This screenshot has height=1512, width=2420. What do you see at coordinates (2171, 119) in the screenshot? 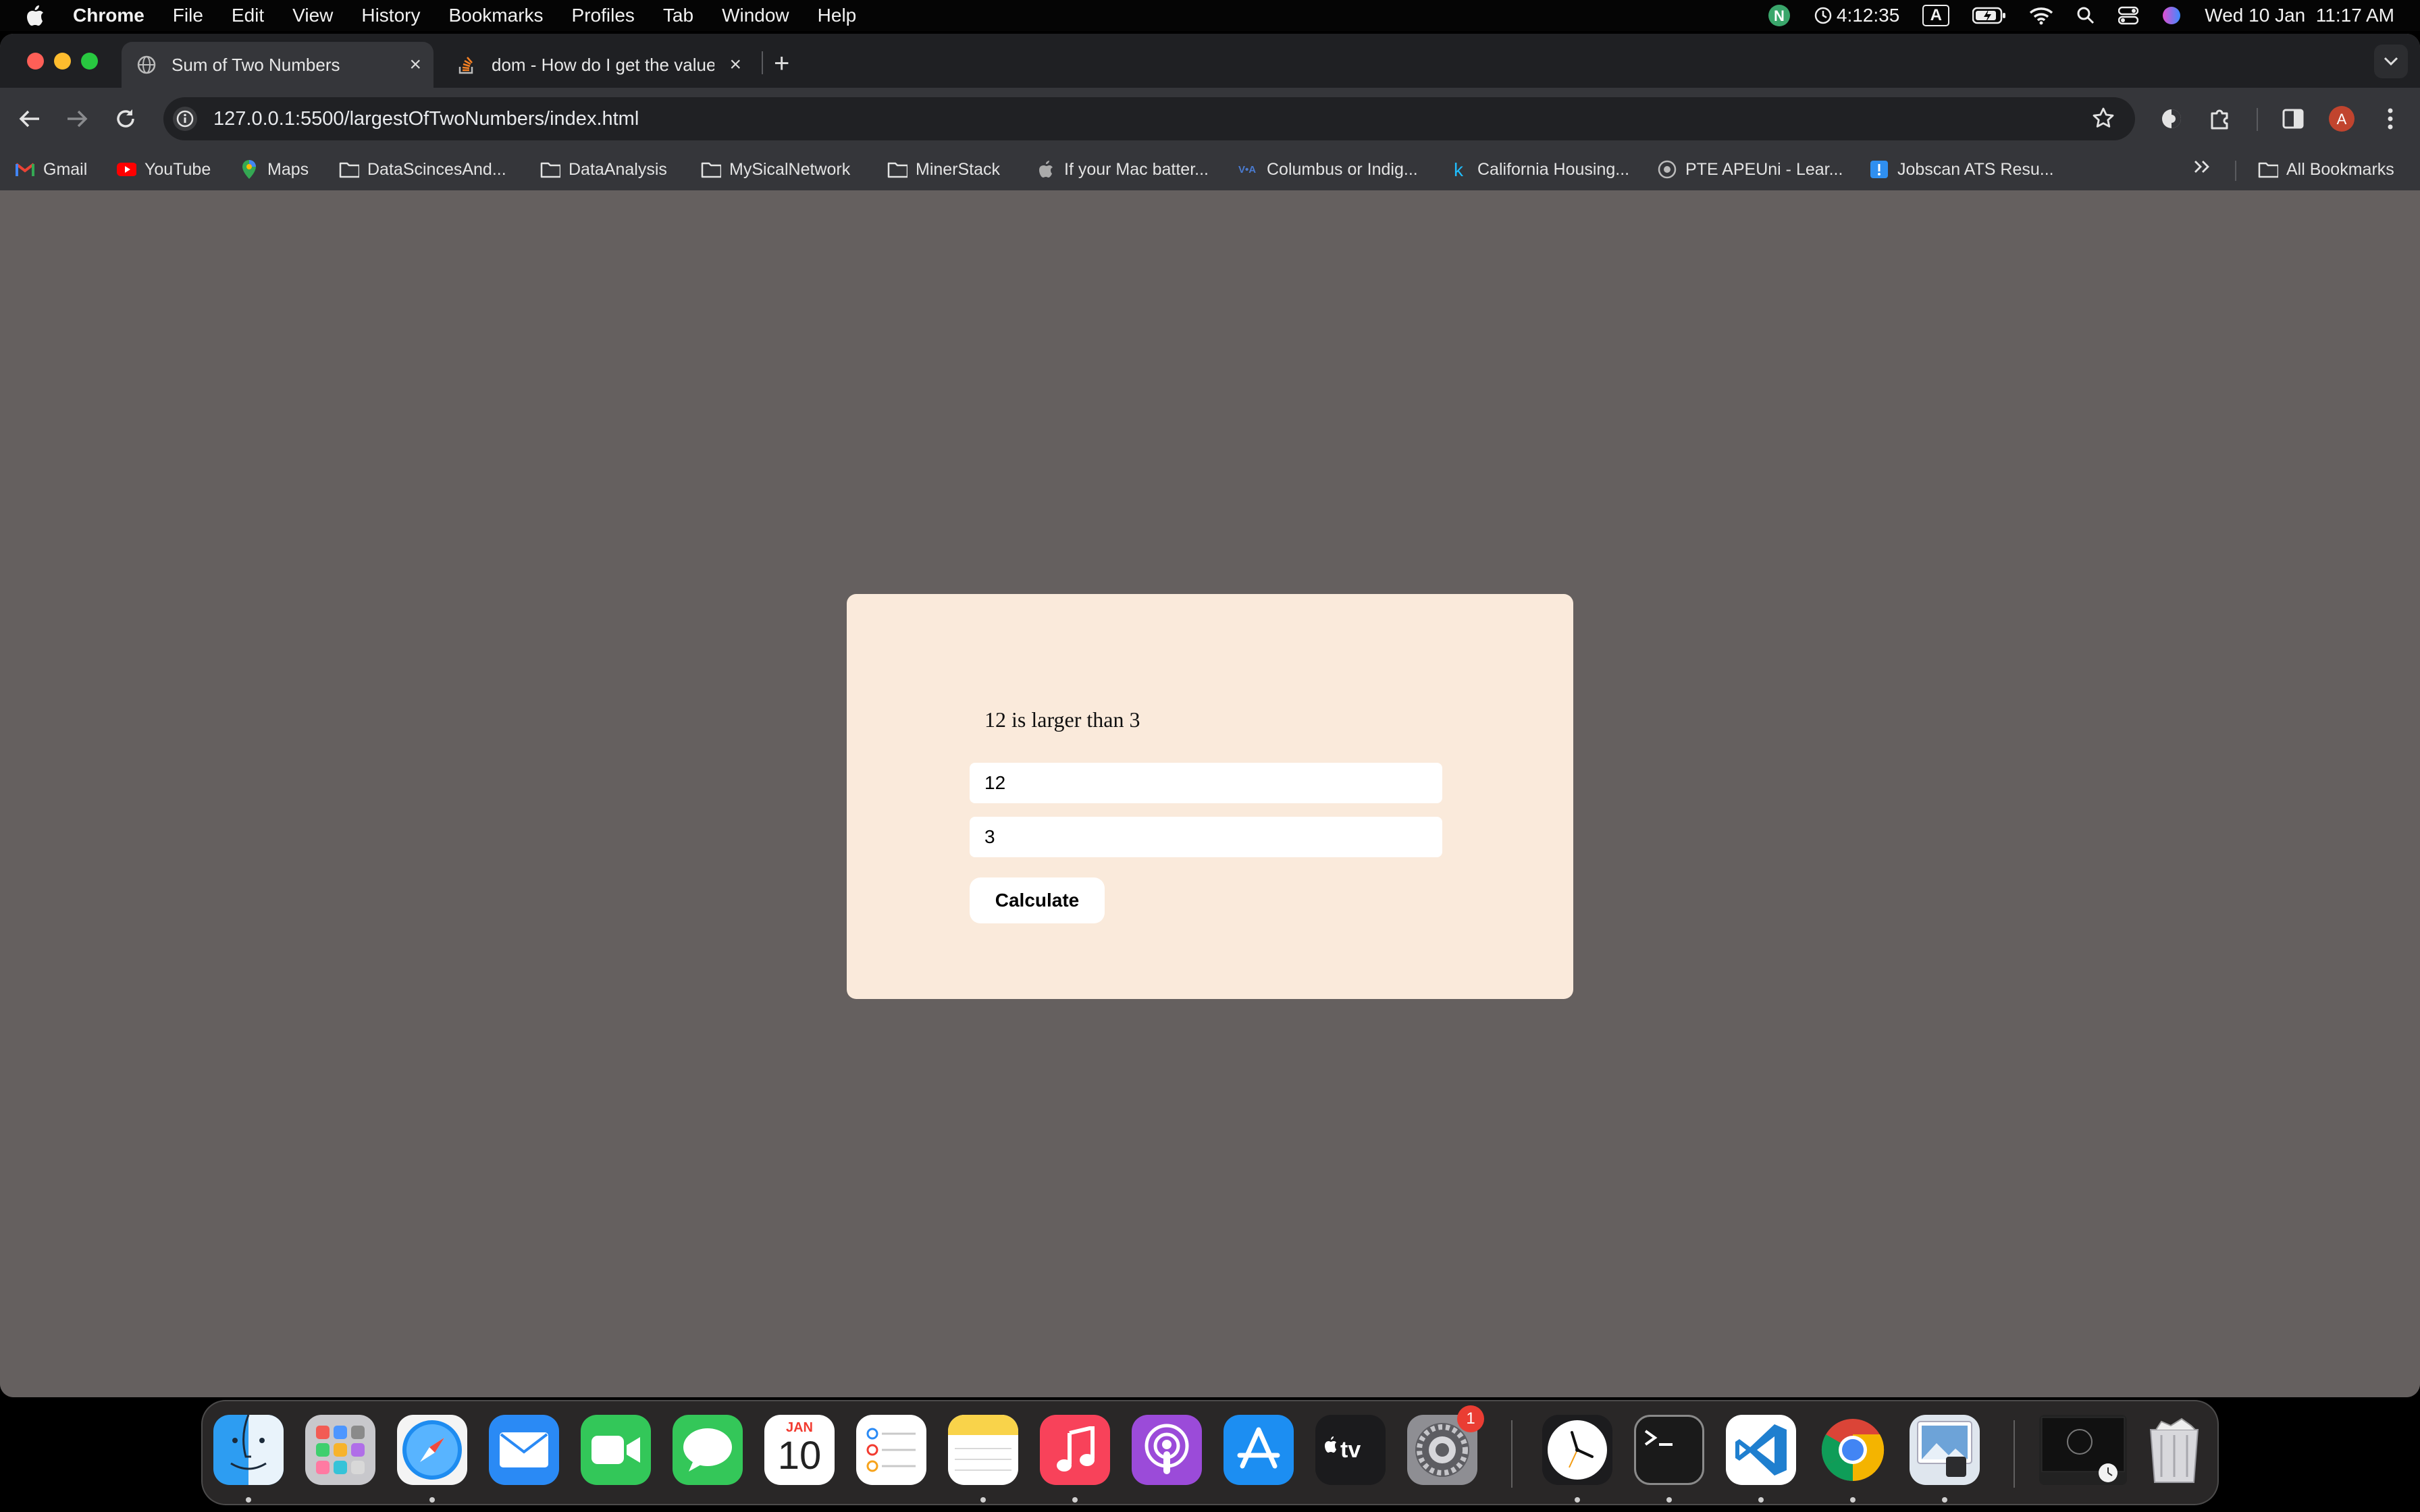
I see `extension-icon` at bounding box center [2171, 119].